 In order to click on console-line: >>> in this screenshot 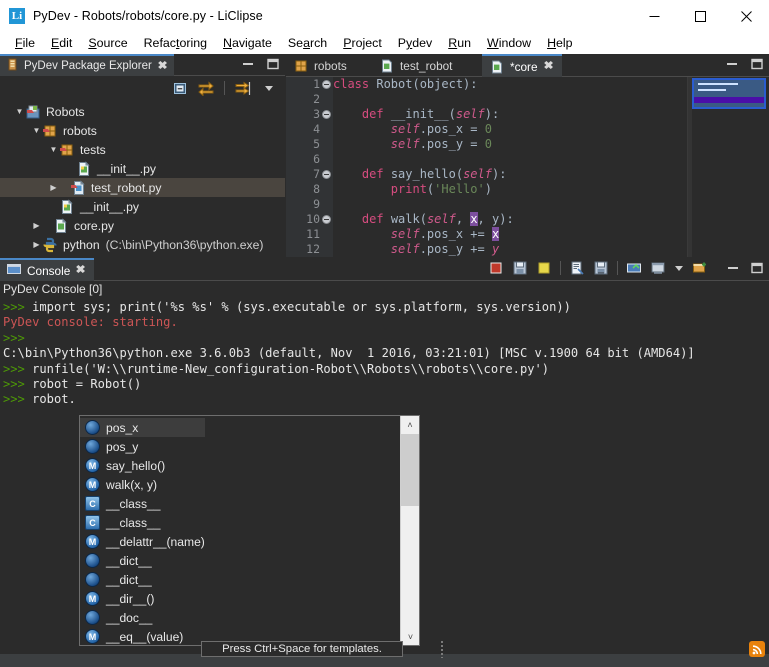, I will do `click(386, 338)`.